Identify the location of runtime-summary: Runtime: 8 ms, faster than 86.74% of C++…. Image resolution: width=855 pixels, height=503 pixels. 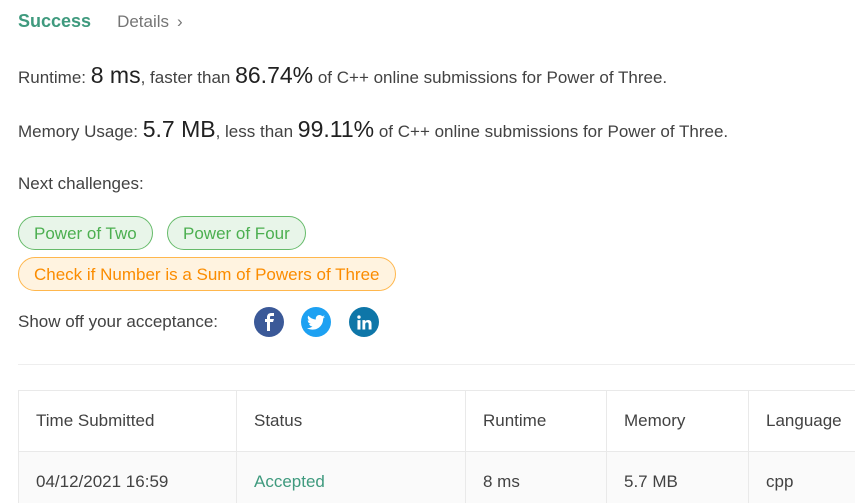
(342, 75).